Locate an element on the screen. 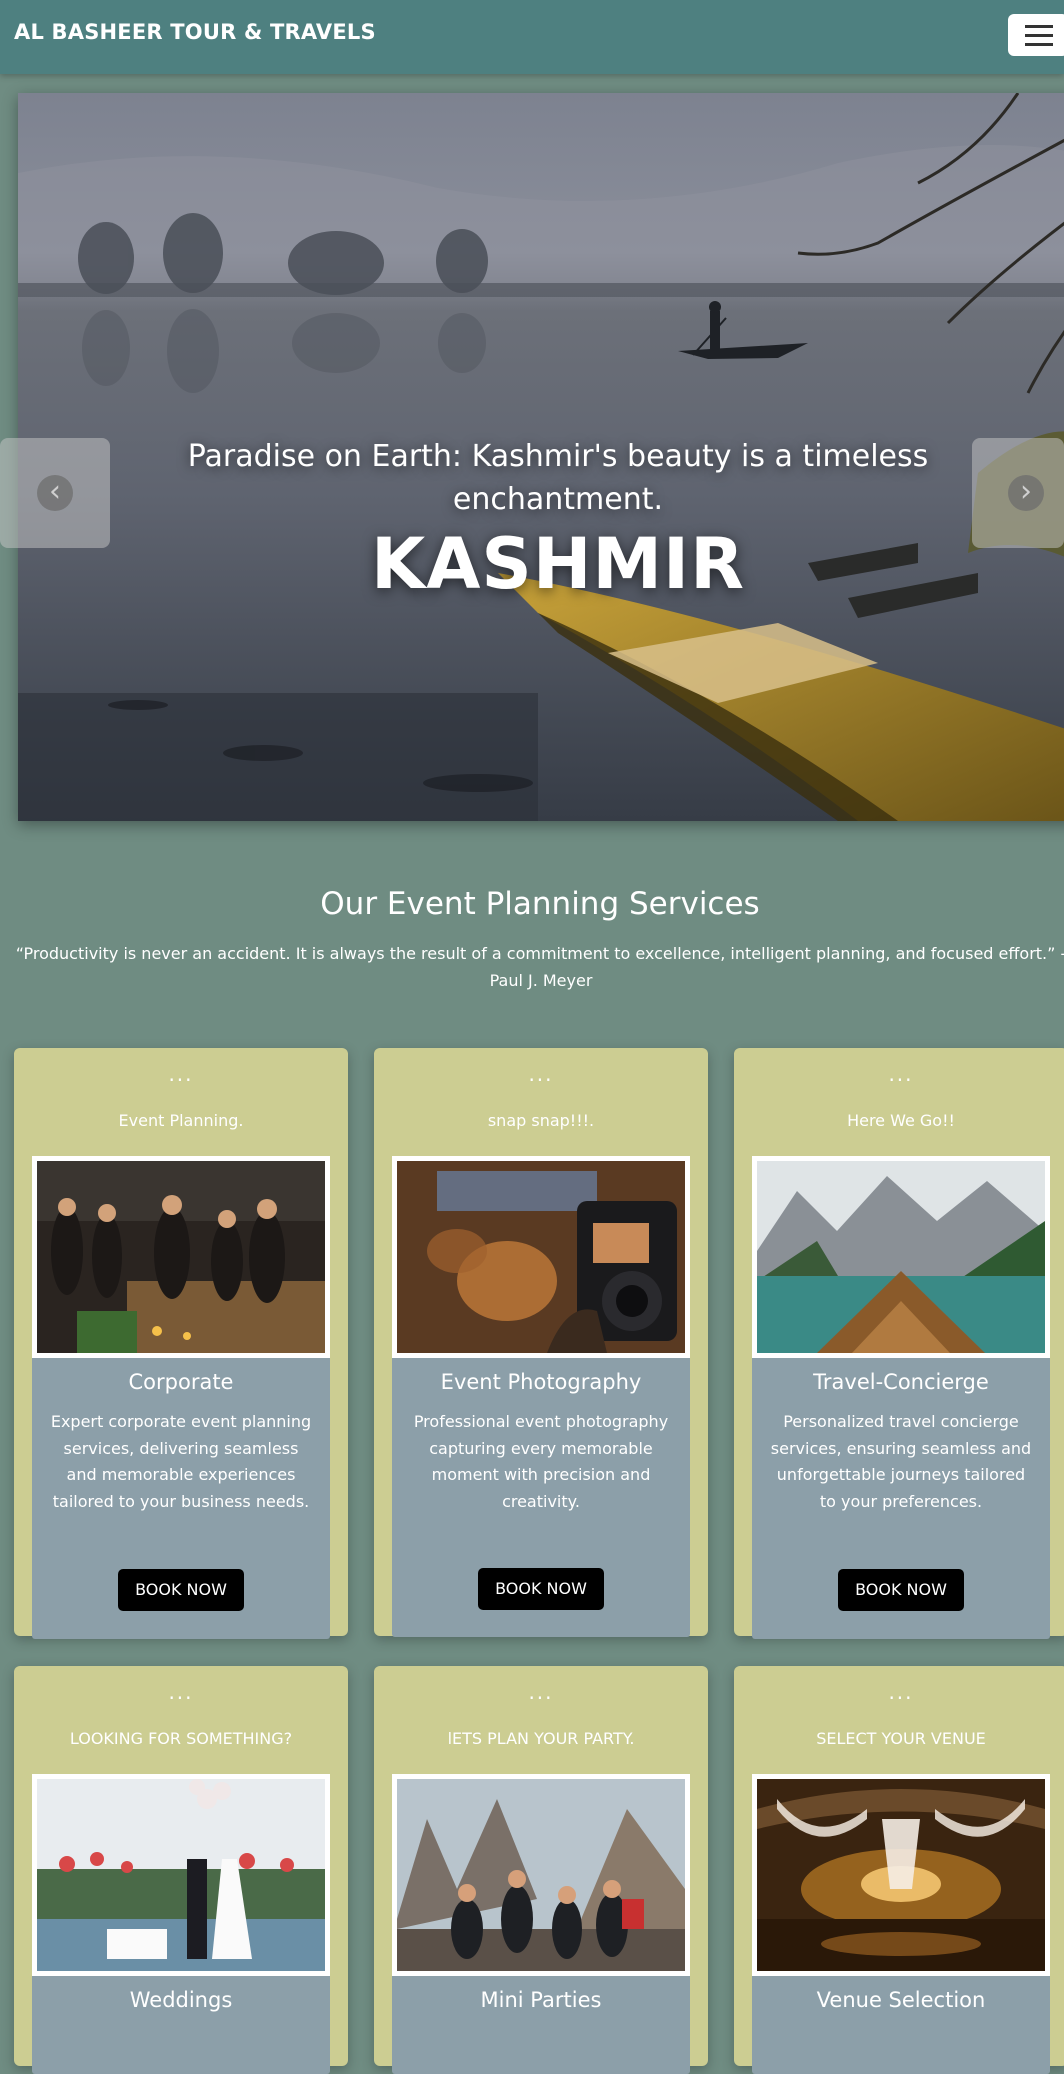 The image size is (1064, 2074). card-title: Weddings is located at coordinates (181, 2000).